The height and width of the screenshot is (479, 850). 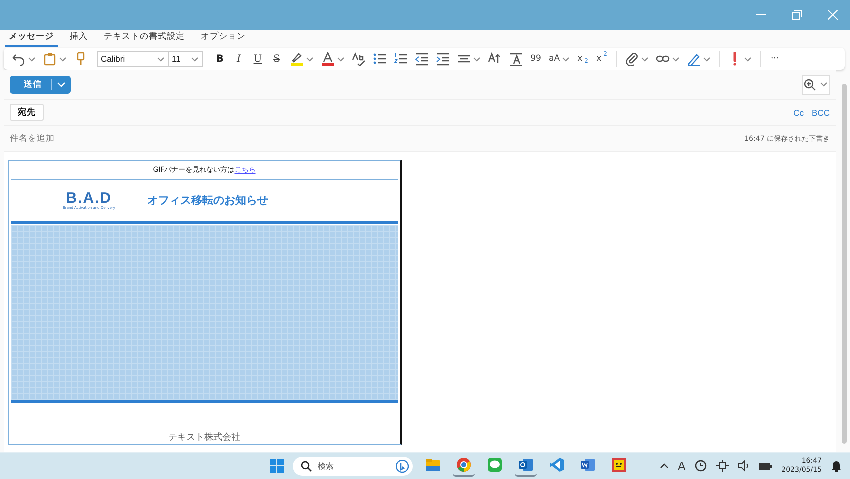 I want to click on font-color-button, so click(x=333, y=59).